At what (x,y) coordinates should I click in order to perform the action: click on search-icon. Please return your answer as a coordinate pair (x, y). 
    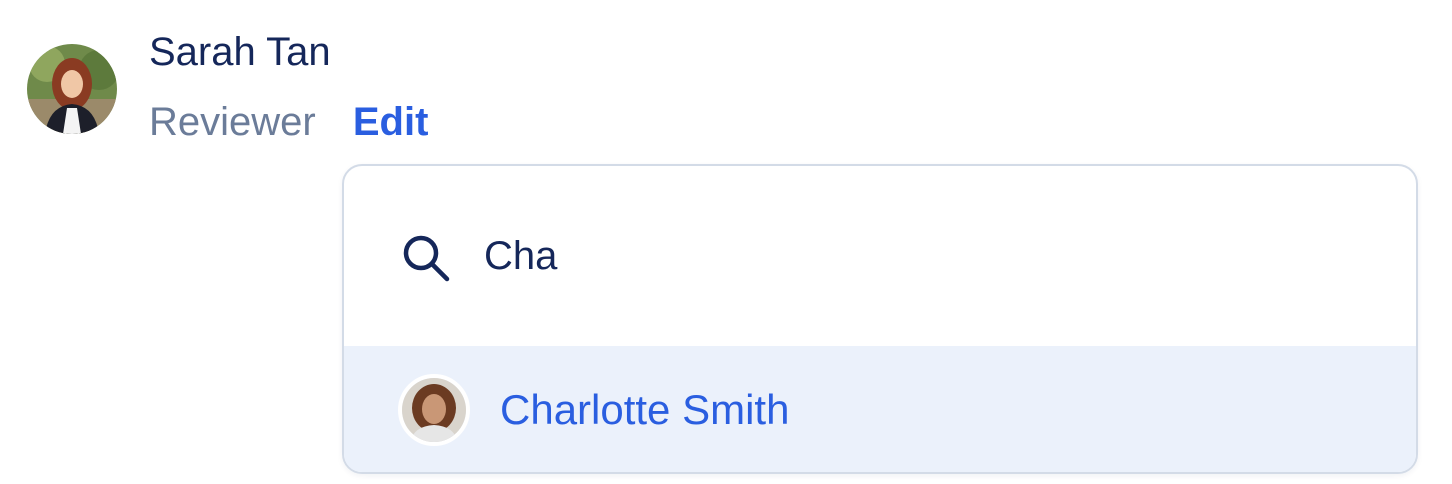
    Looking at the image, I should click on (426, 258).